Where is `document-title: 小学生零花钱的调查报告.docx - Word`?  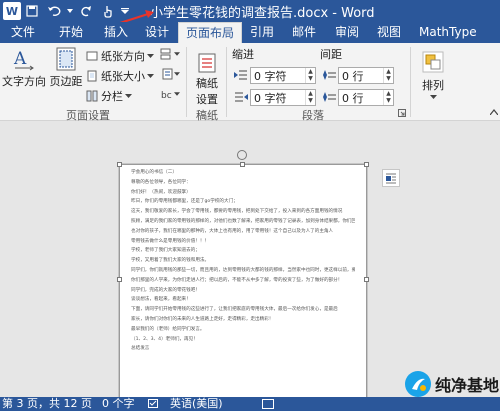
document-title: 小学生零花钱的调查报告.docx - Word is located at coordinates (262, 13).